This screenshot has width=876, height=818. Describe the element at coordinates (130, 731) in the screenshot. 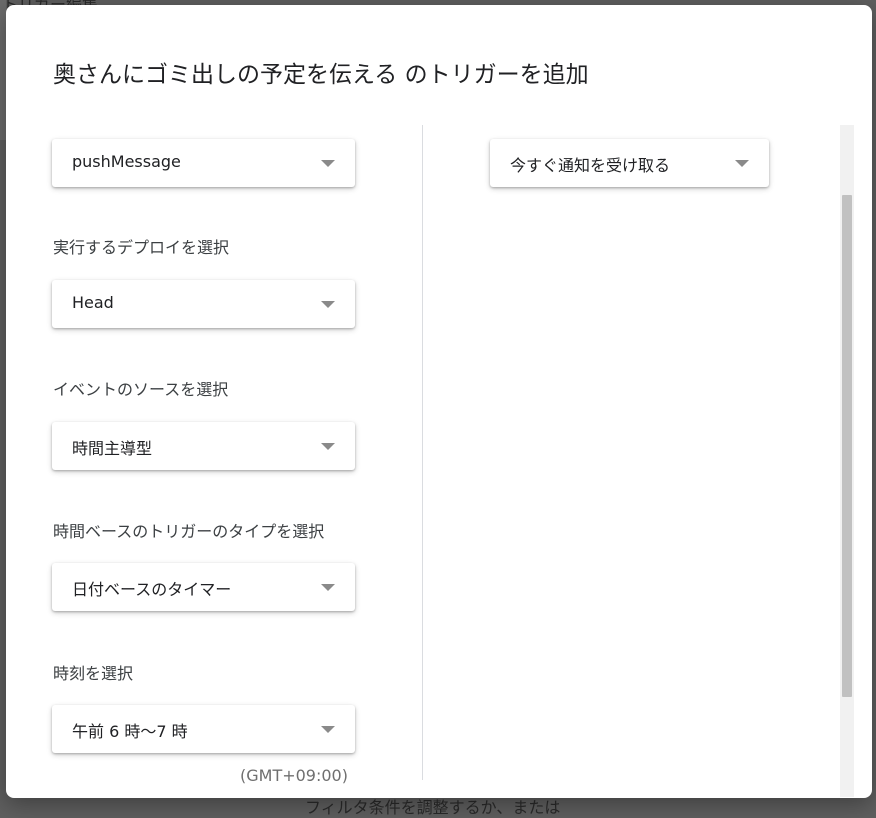

I see `time-select-value: 午前 6 時～7 時` at that location.